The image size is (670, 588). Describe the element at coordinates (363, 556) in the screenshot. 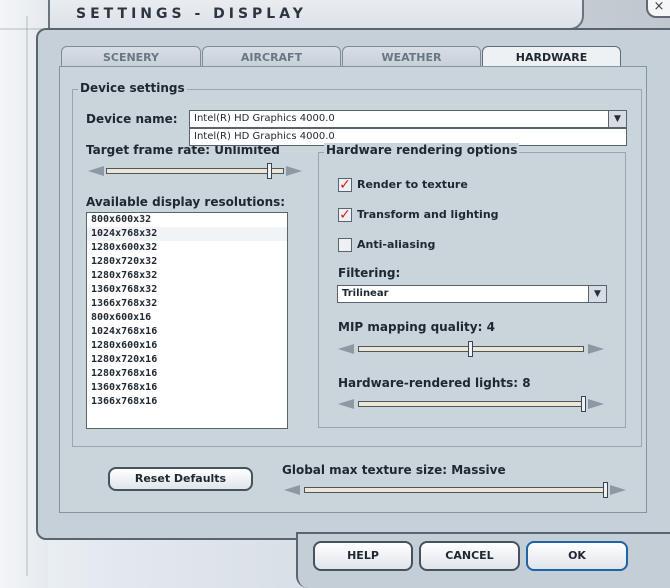

I see `help-button: HELP` at that location.